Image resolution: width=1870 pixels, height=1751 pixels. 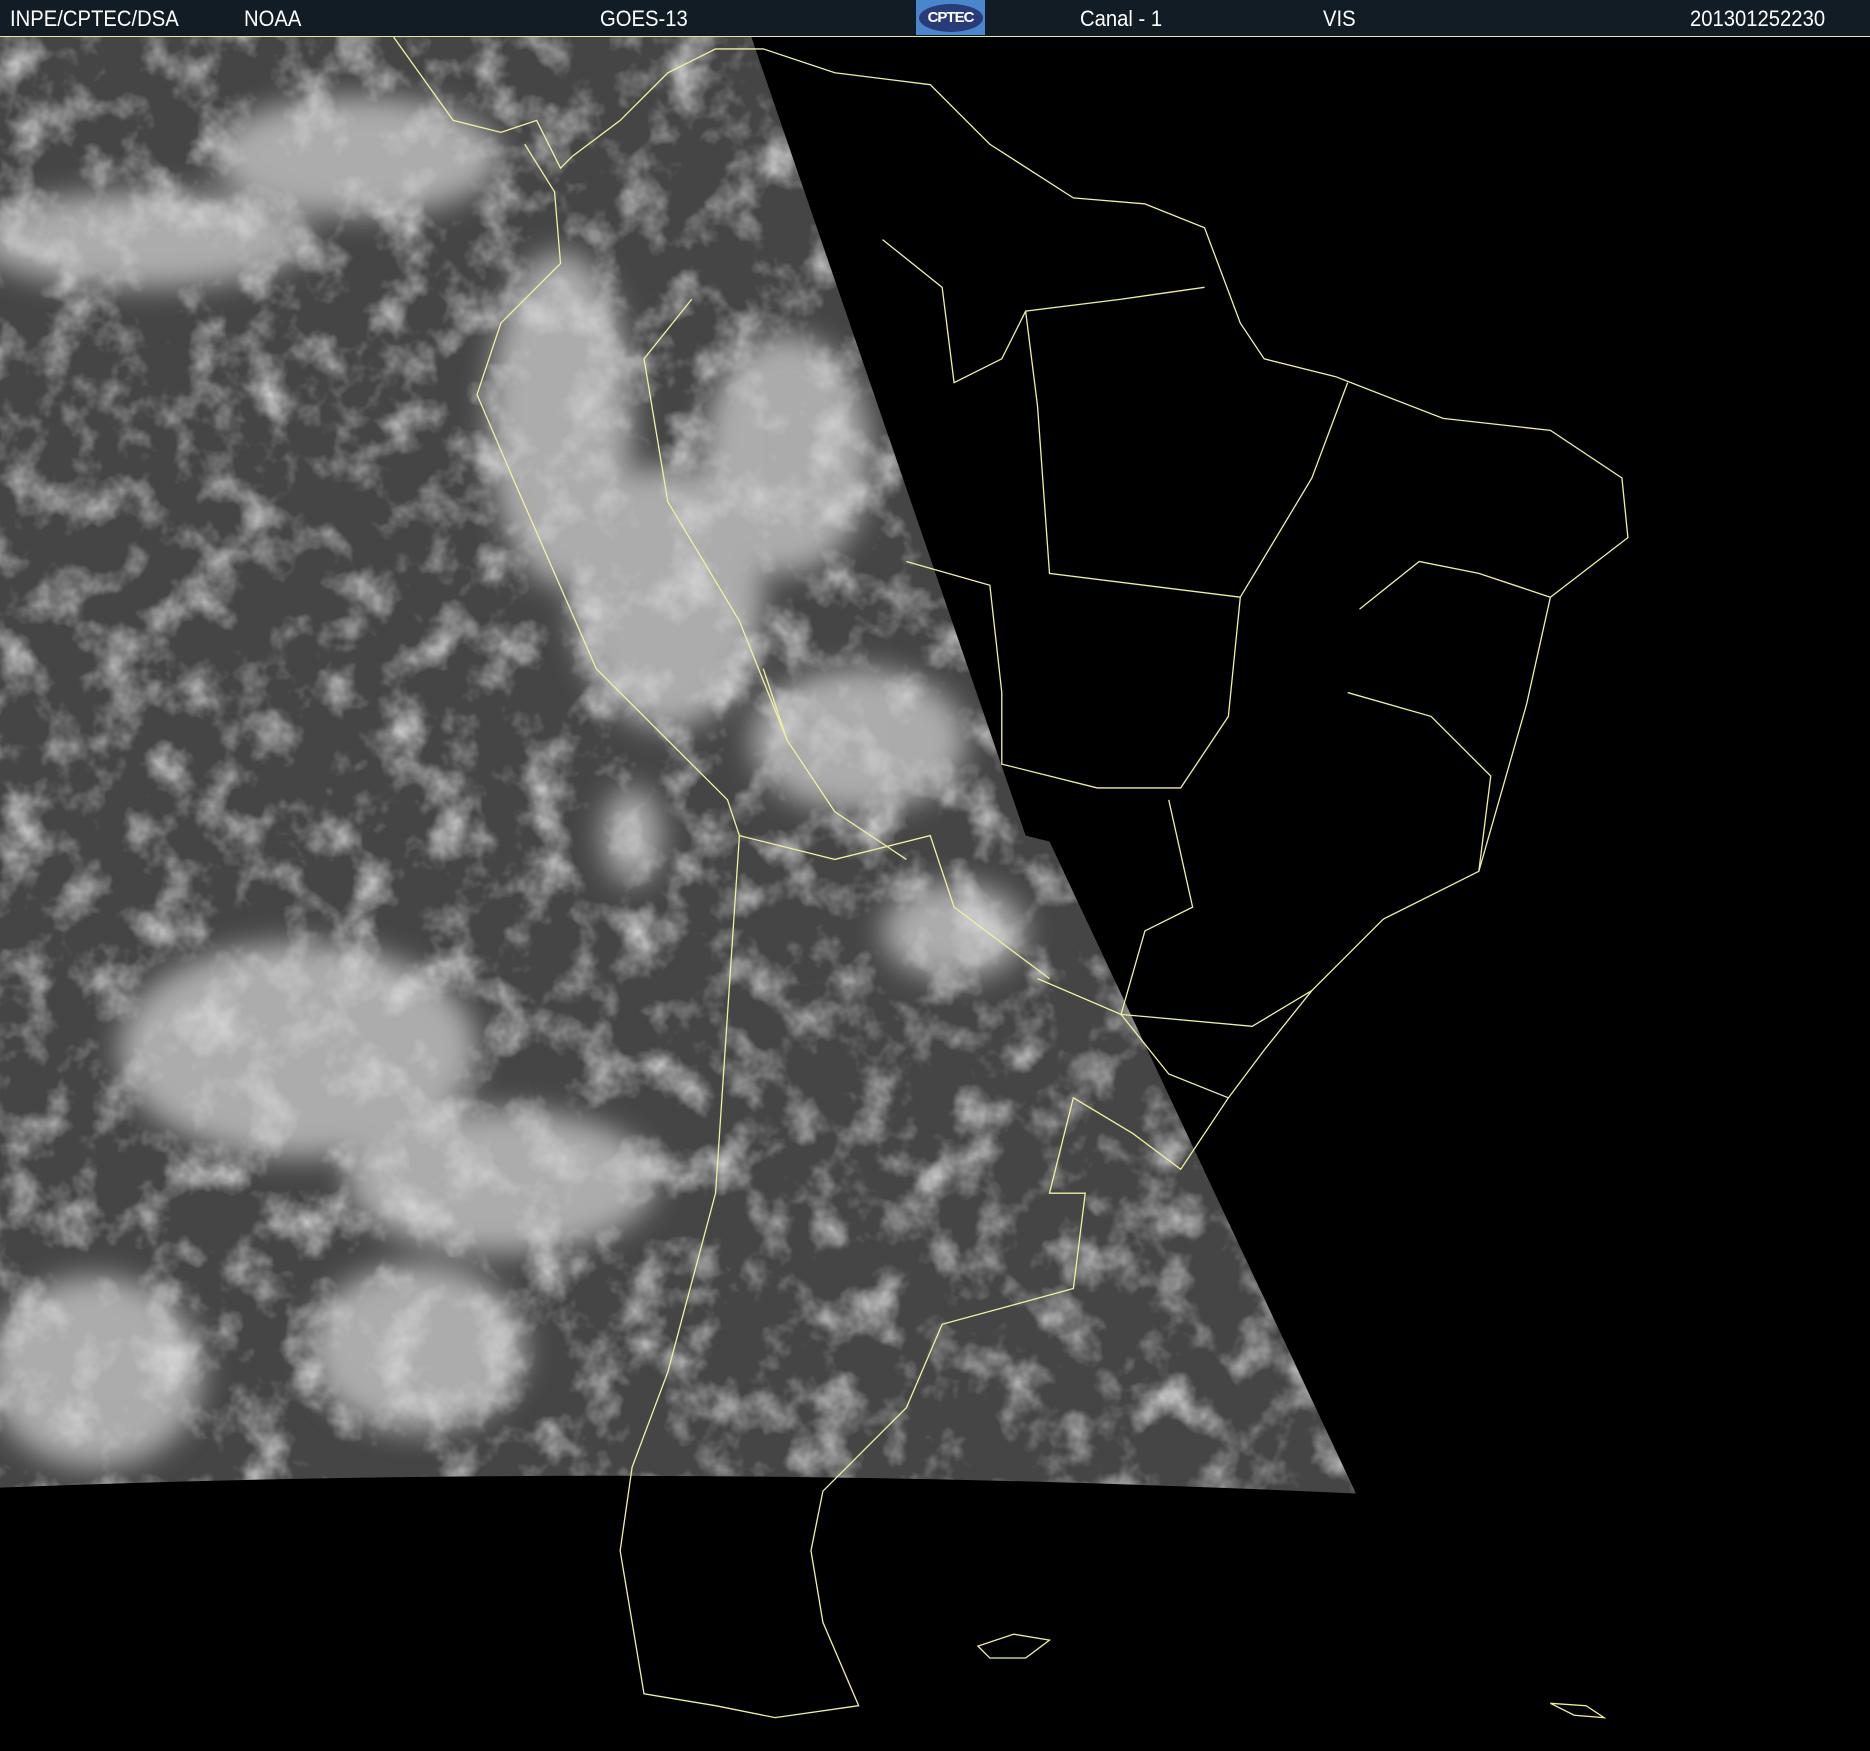 I want to click on timestamp-label: 201301252230, so click(x=1758, y=18).